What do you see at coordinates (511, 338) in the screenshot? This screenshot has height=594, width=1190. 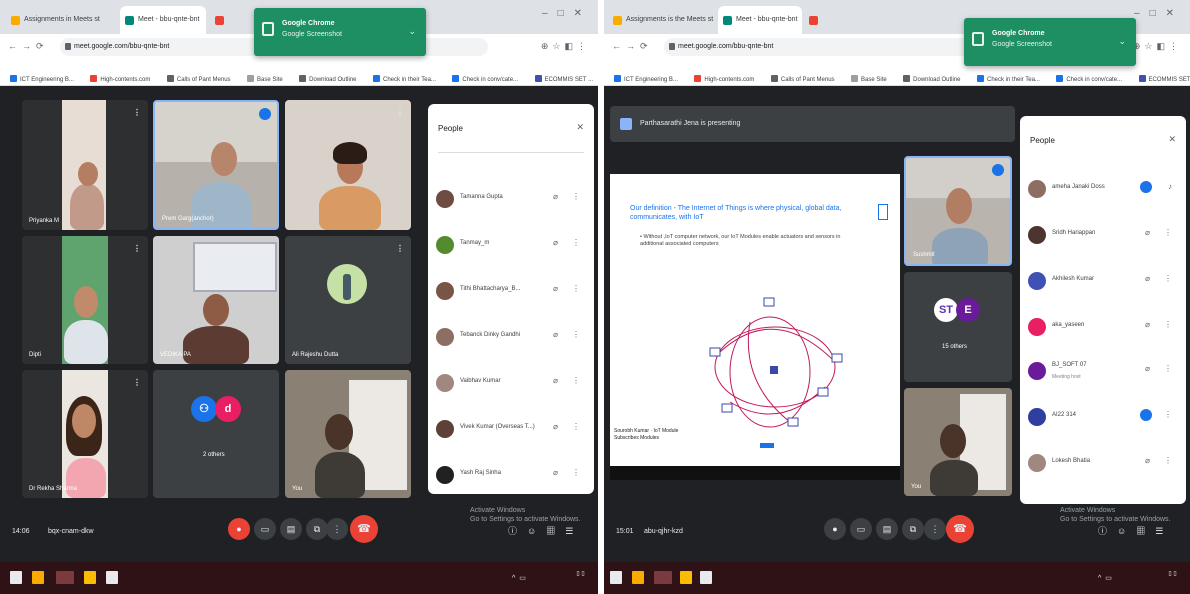 I see `participant-list-item: Tebanck Dinky Gandhi ⌀ ⋮` at bounding box center [511, 338].